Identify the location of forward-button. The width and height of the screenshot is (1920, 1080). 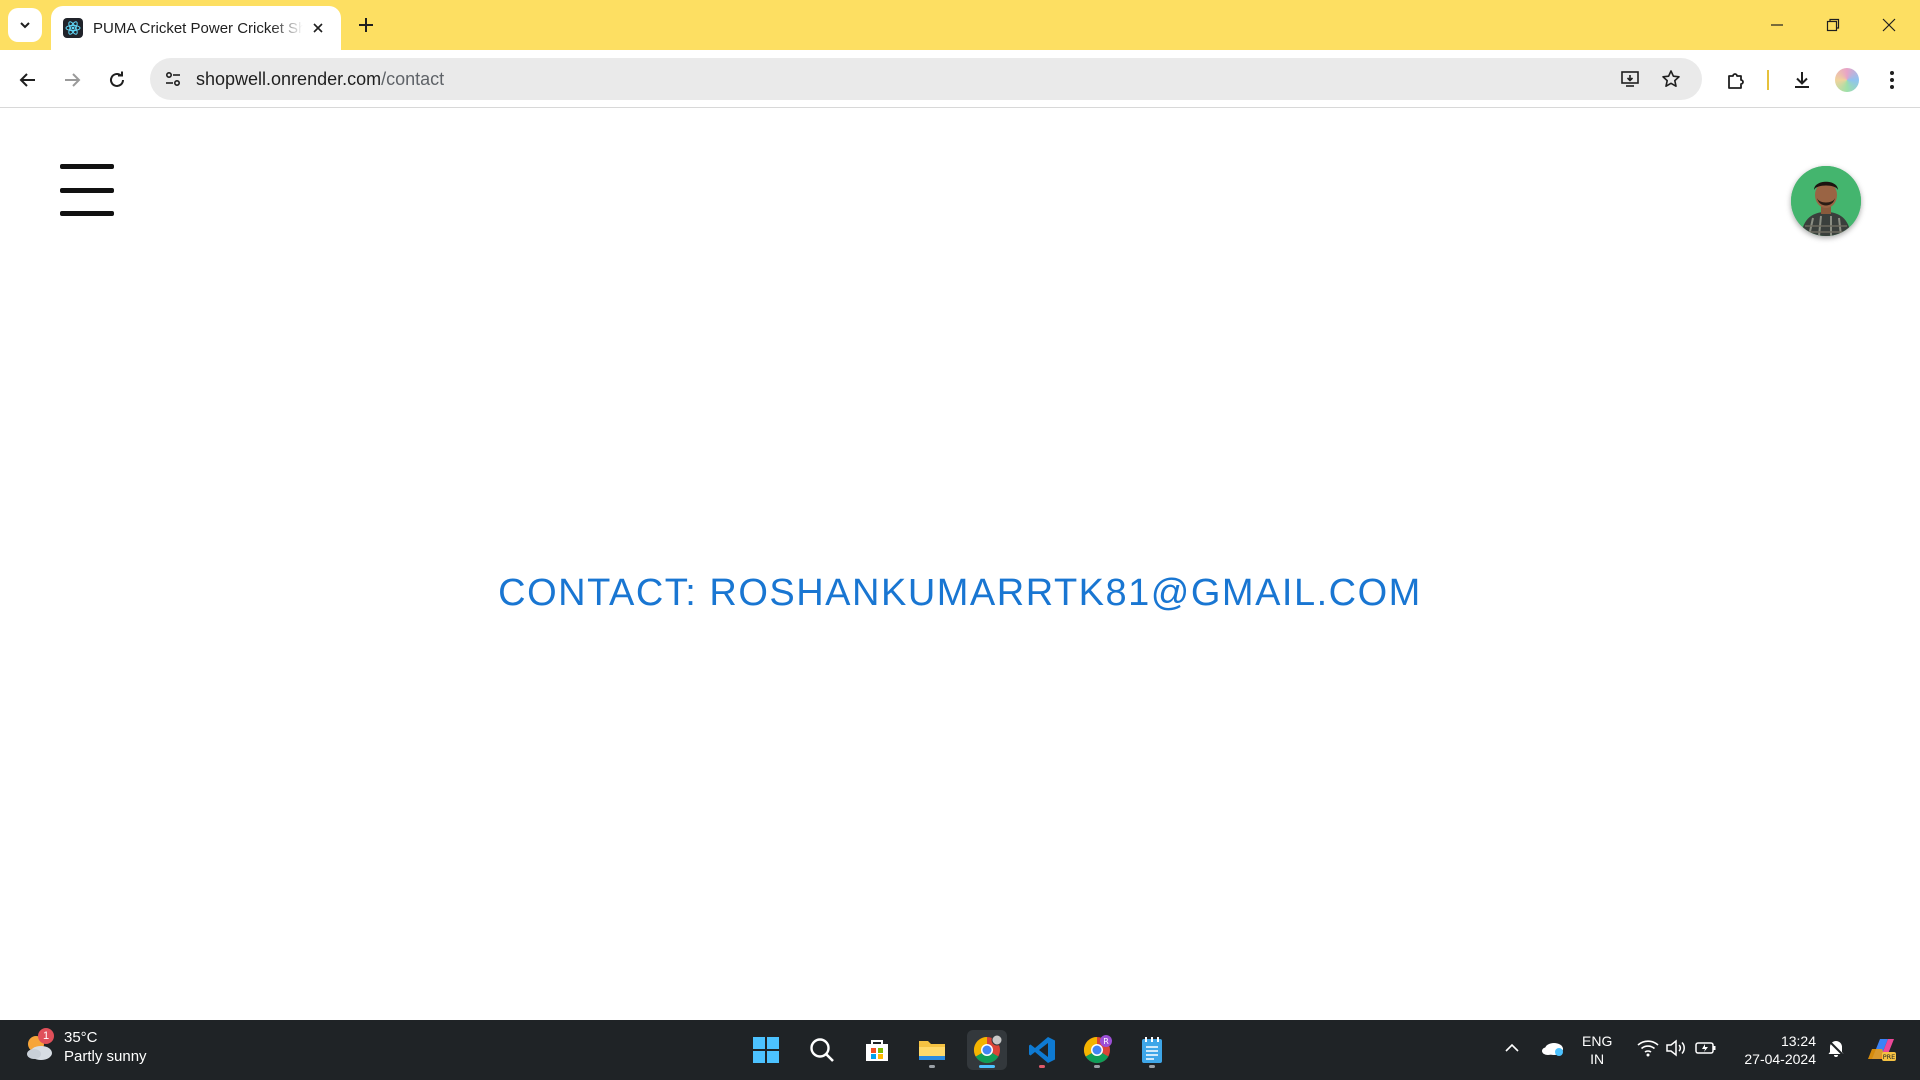
(72, 80).